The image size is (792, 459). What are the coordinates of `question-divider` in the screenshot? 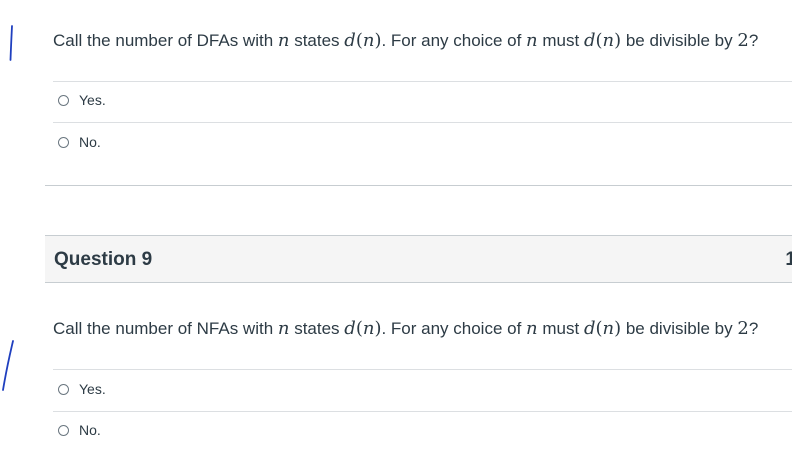 It's located at (418, 185).